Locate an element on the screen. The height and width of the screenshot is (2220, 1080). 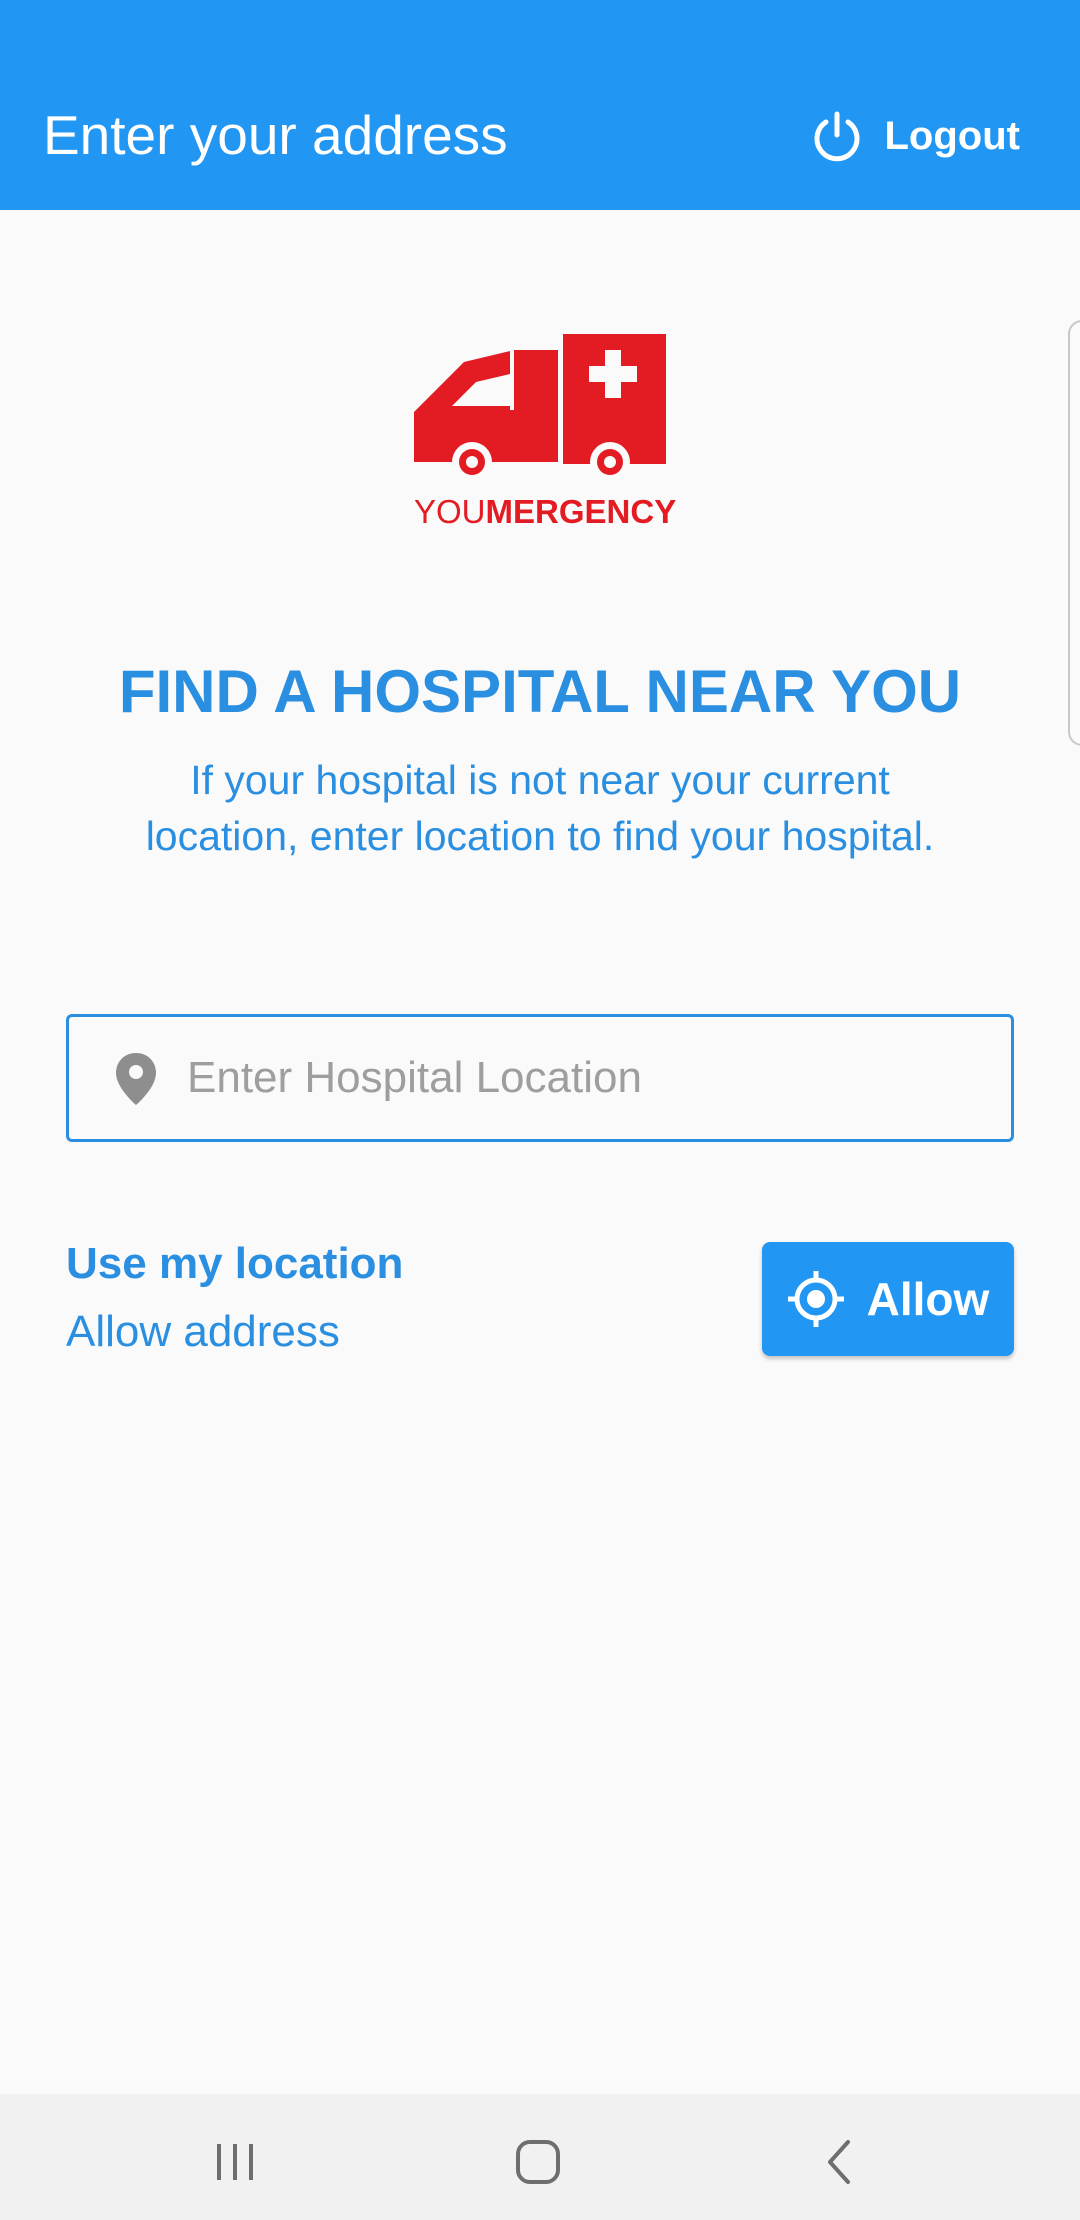
system-nav-bar is located at coordinates (540, 2157).